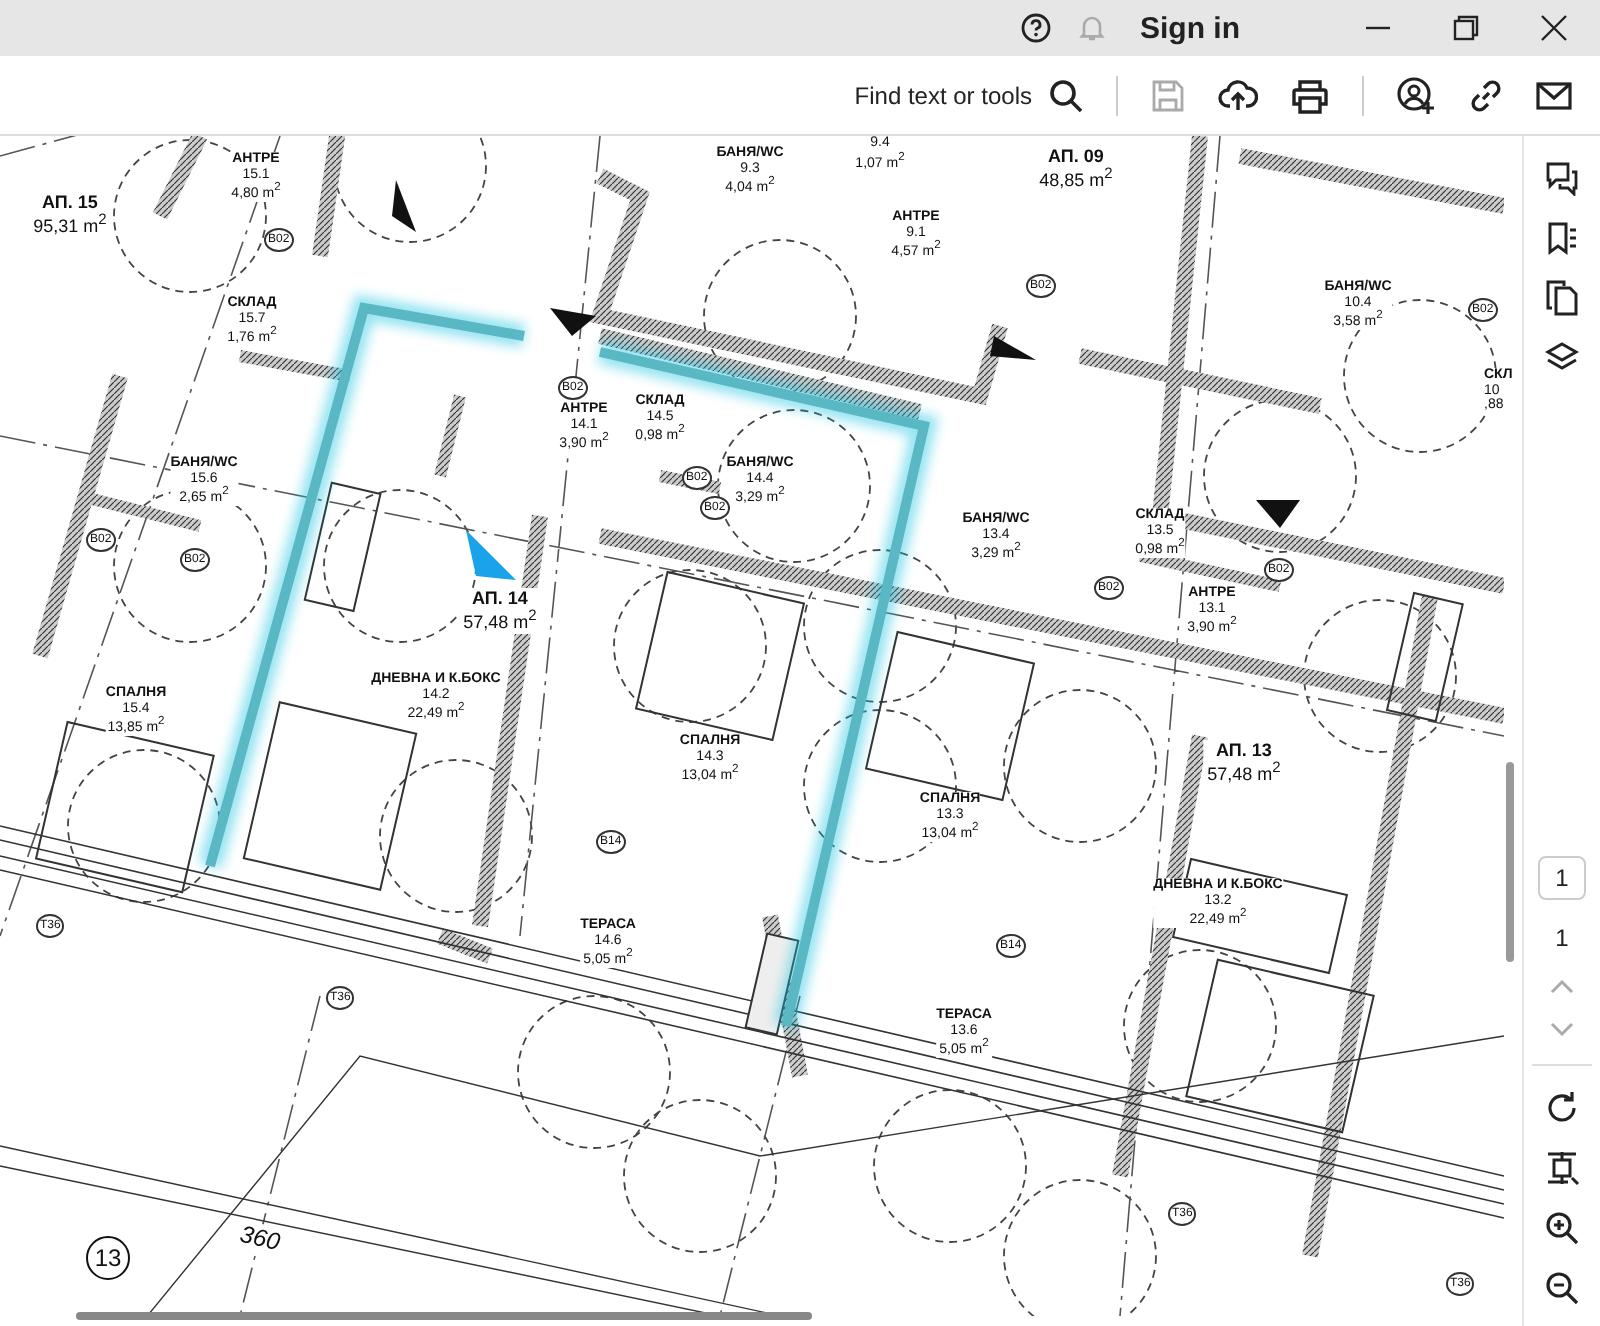 This screenshot has height=1326, width=1600. Describe the element at coordinates (1562, 938) in the screenshot. I see `page-count: 1` at that location.